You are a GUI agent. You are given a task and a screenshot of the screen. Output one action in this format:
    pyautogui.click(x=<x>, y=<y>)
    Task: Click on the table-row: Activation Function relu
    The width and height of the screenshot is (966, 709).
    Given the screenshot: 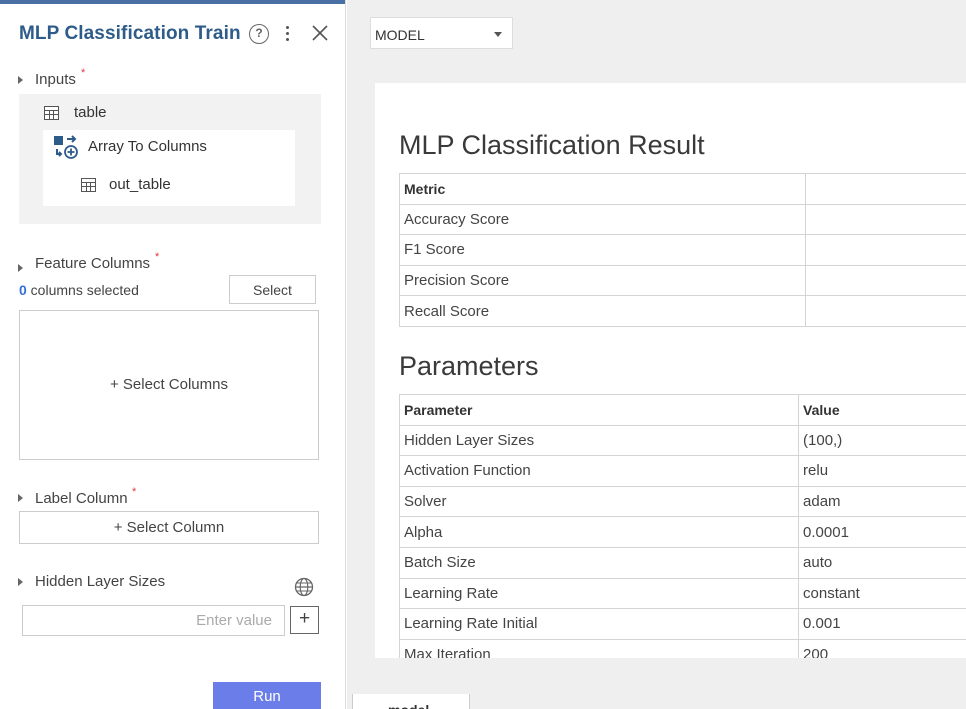 What is the action you would take?
    pyautogui.click(x=682, y=471)
    